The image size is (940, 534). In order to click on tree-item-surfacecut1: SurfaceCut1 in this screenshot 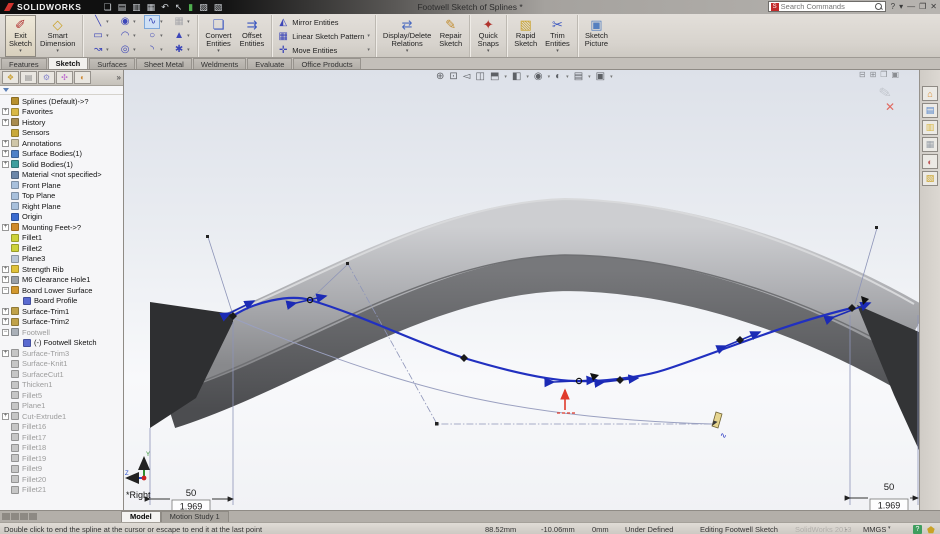, I will do `click(61, 374)`.